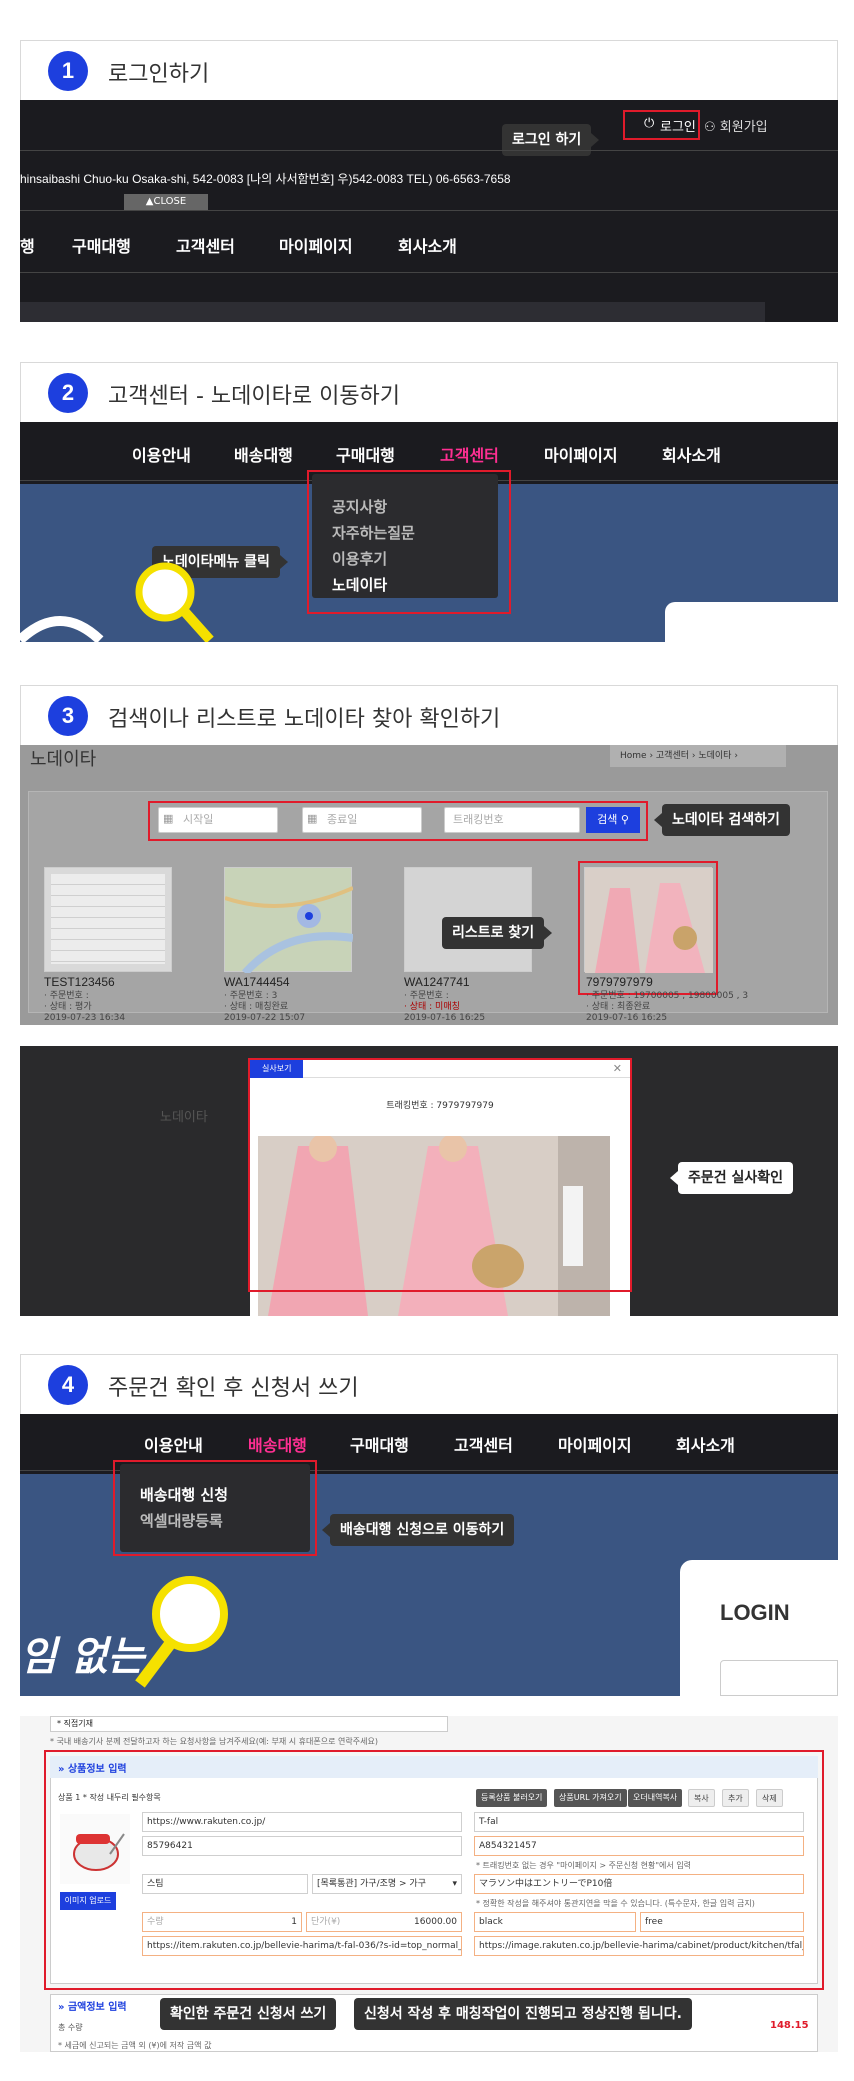 The height and width of the screenshot is (2081, 854). What do you see at coordinates (551, 140) in the screenshot?
I see `tip-login: 로그인 하기` at bounding box center [551, 140].